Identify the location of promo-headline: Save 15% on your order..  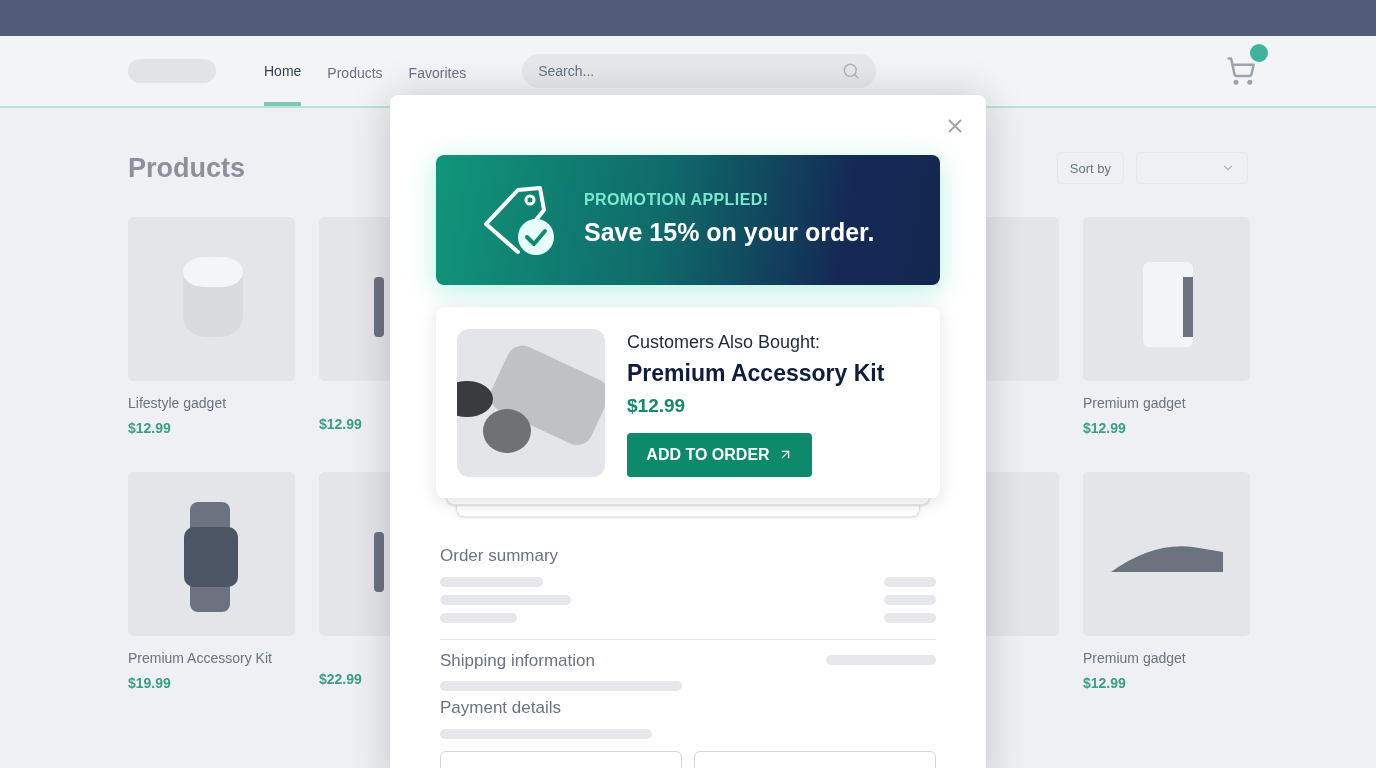
(729, 233).